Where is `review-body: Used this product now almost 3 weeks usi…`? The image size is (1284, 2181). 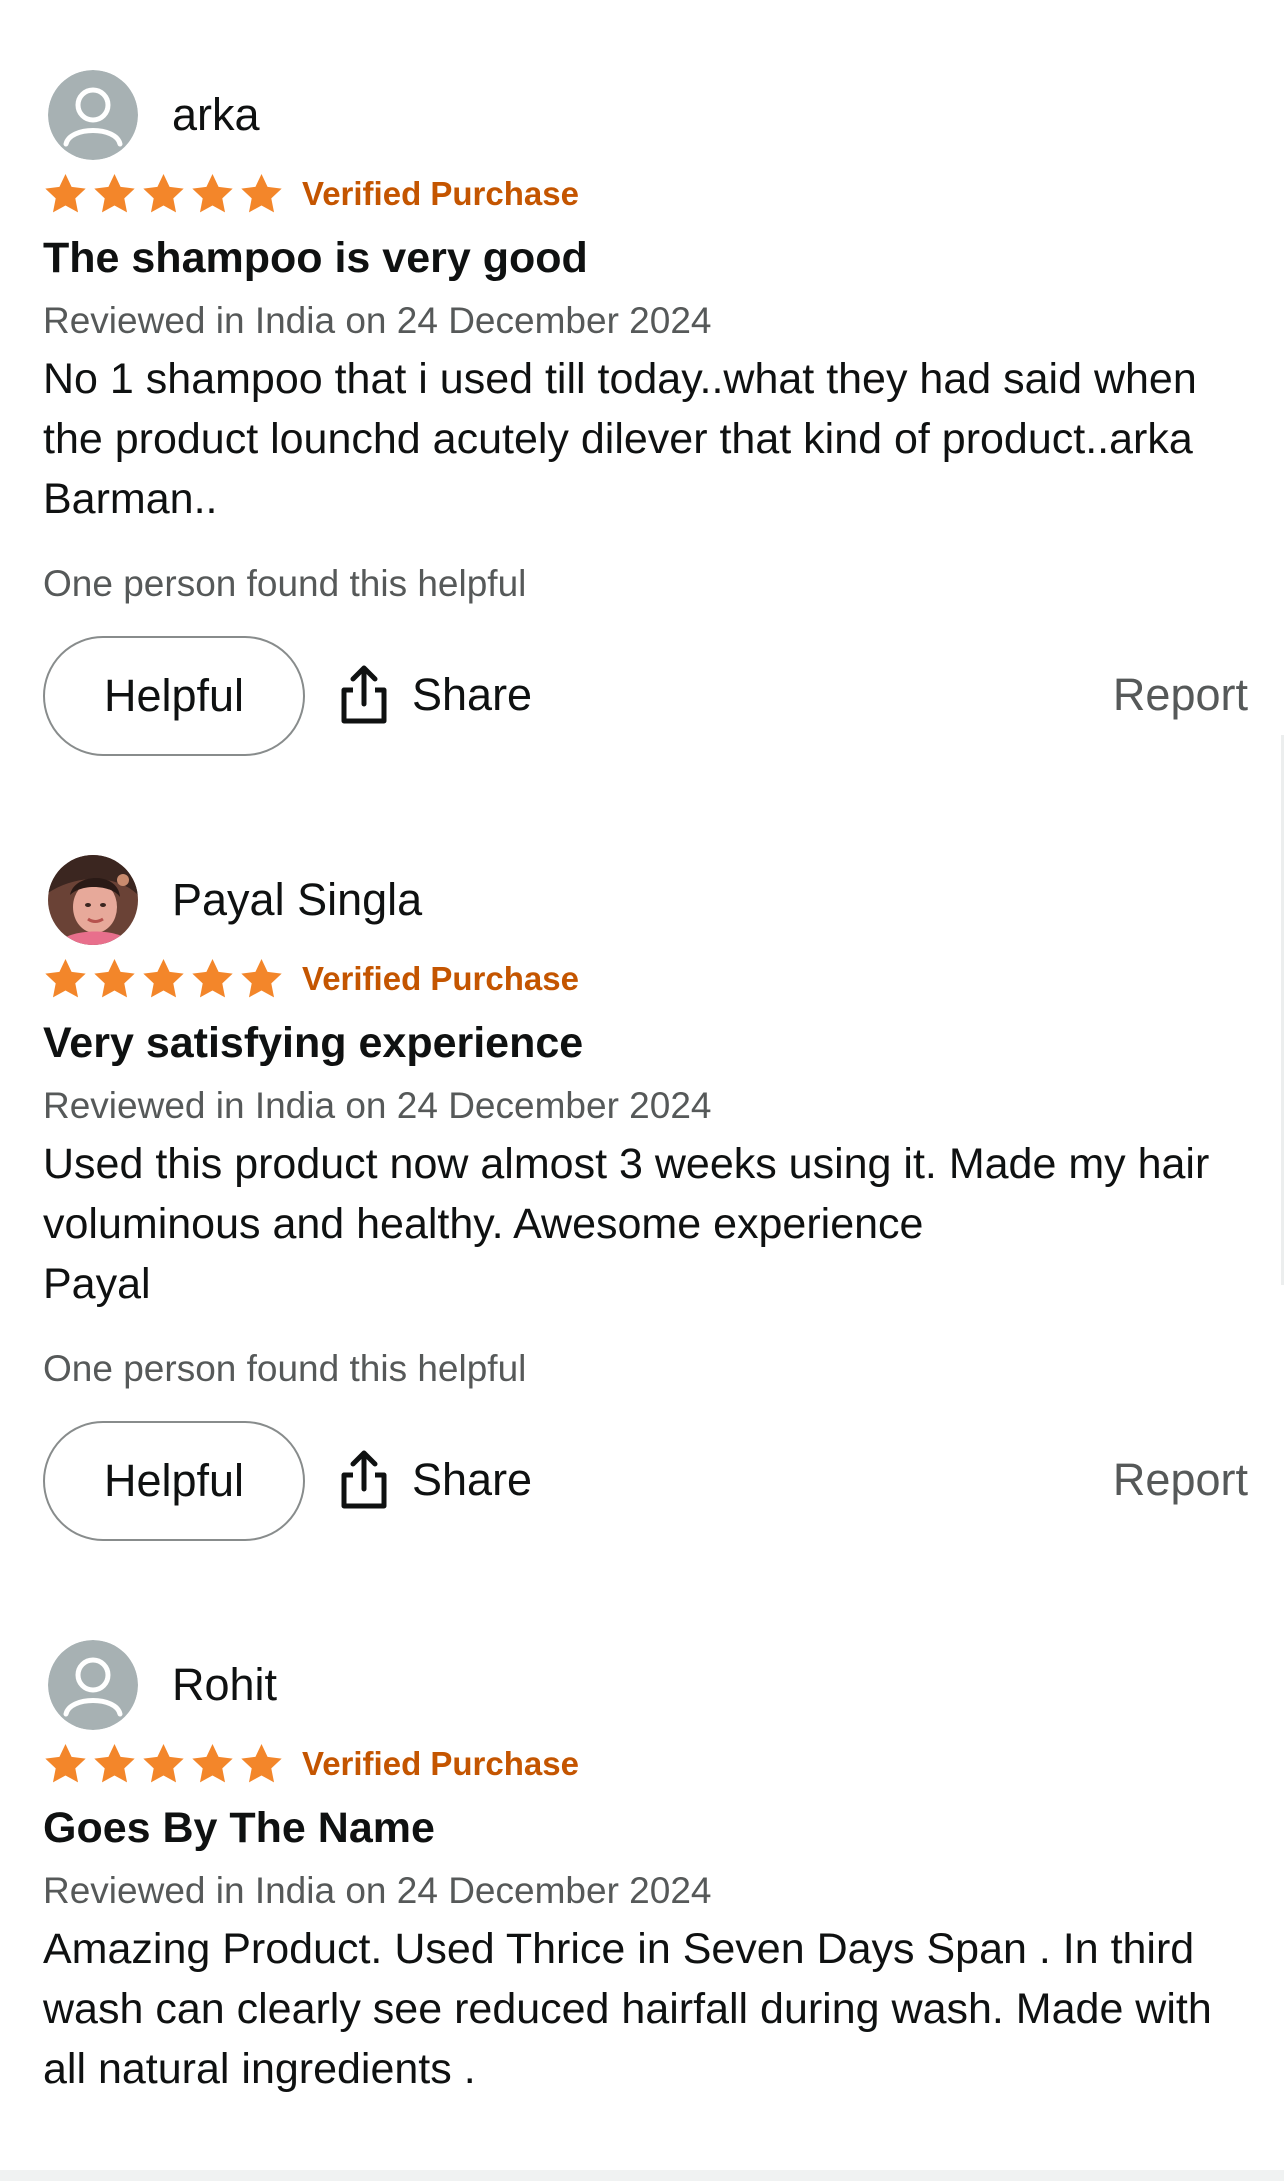
review-body: Used this product now almost 3 weeks usi… is located at coordinates (626, 1224).